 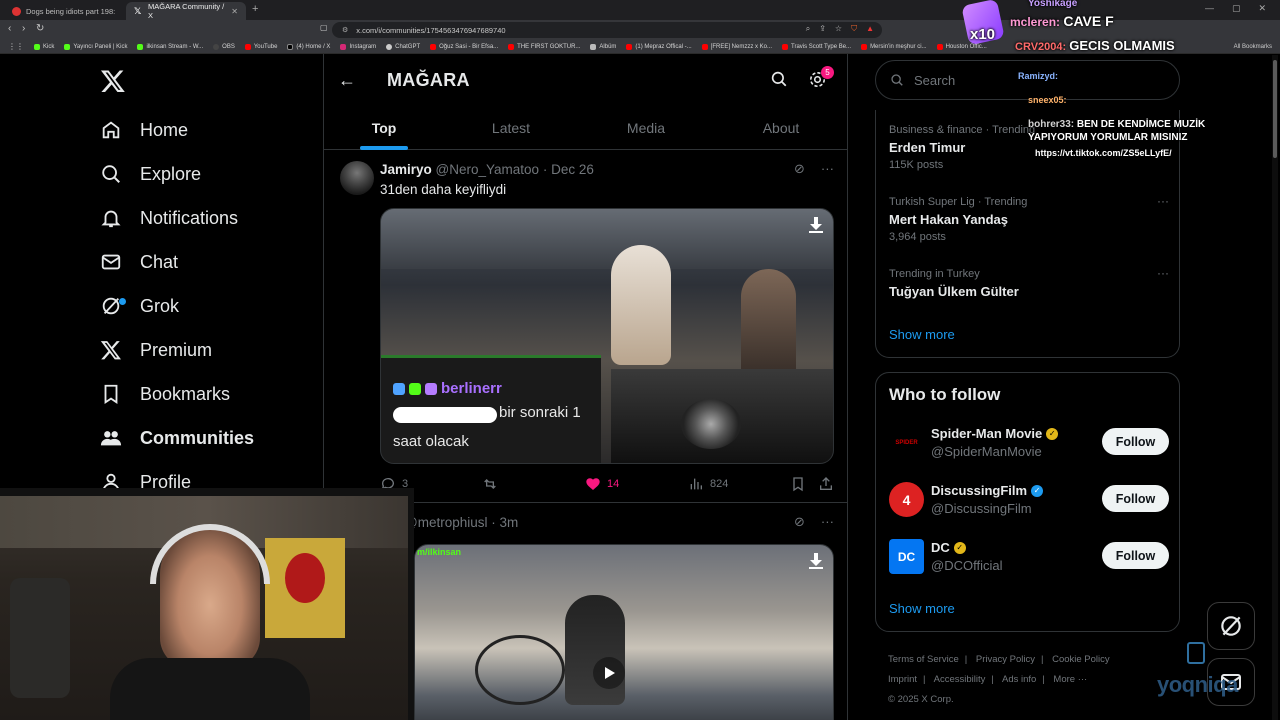 I want to click on bookmark-item: YouTube, so click(x=260, y=46).